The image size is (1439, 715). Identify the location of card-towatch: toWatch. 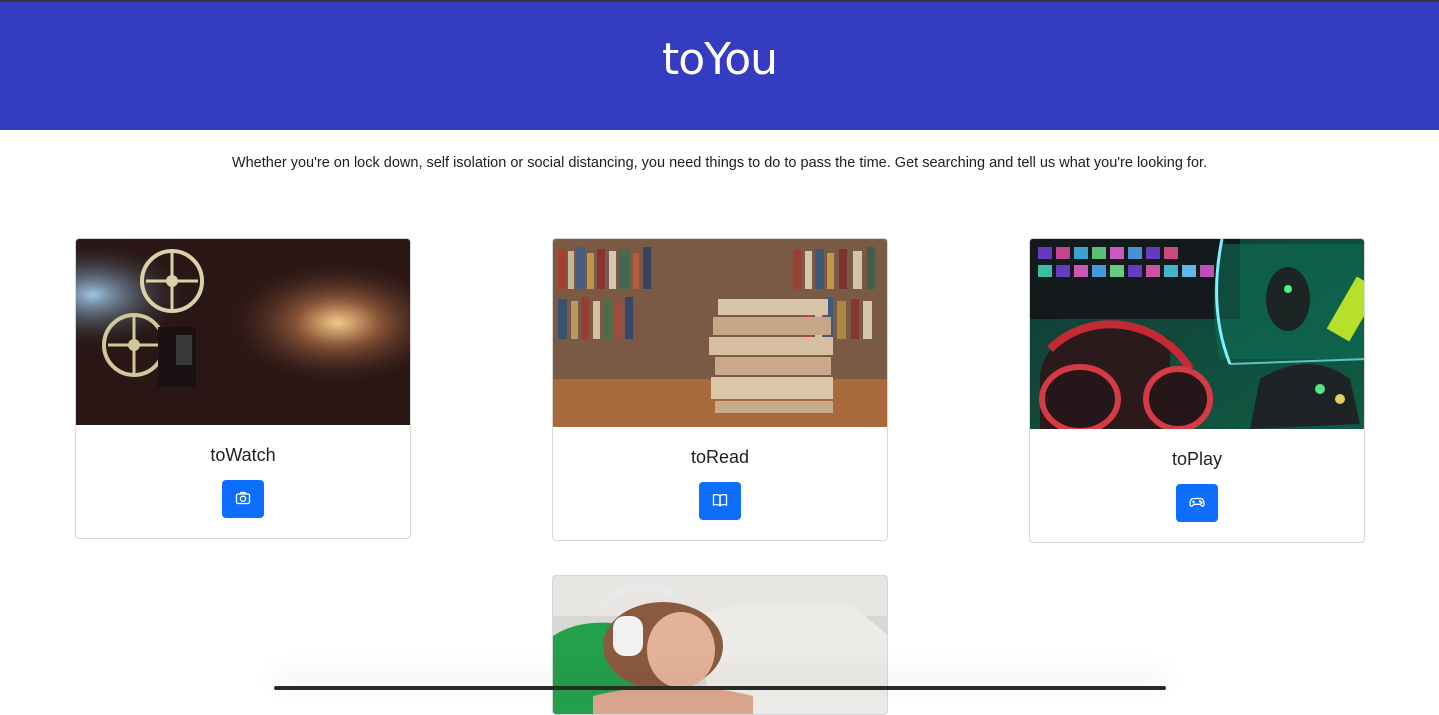
(243, 388).